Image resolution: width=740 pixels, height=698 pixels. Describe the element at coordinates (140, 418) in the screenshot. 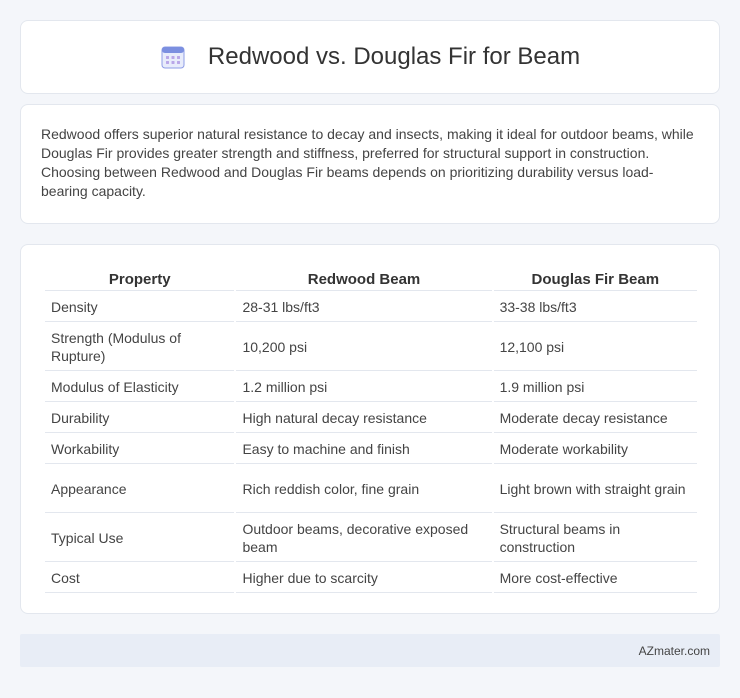

I see `cell-property: Durability` at that location.